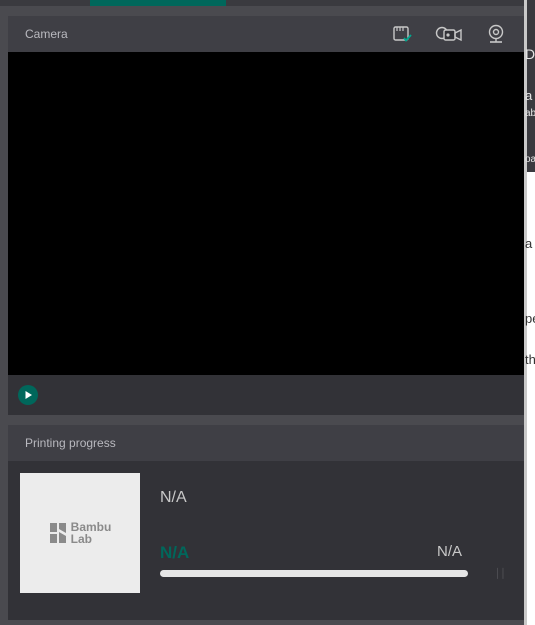  What do you see at coordinates (266, 34) in the screenshot?
I see `camera-header: Camera` at bounding box center [266, 34].